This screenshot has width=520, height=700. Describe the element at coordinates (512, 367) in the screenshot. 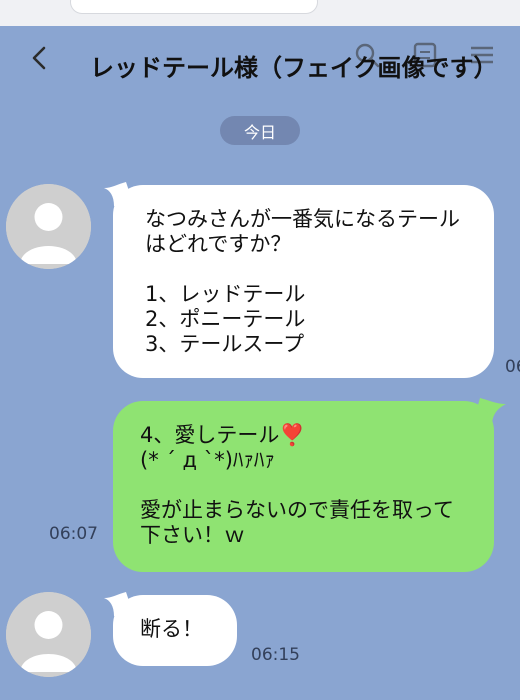

I see `message-time: 06` at that location.